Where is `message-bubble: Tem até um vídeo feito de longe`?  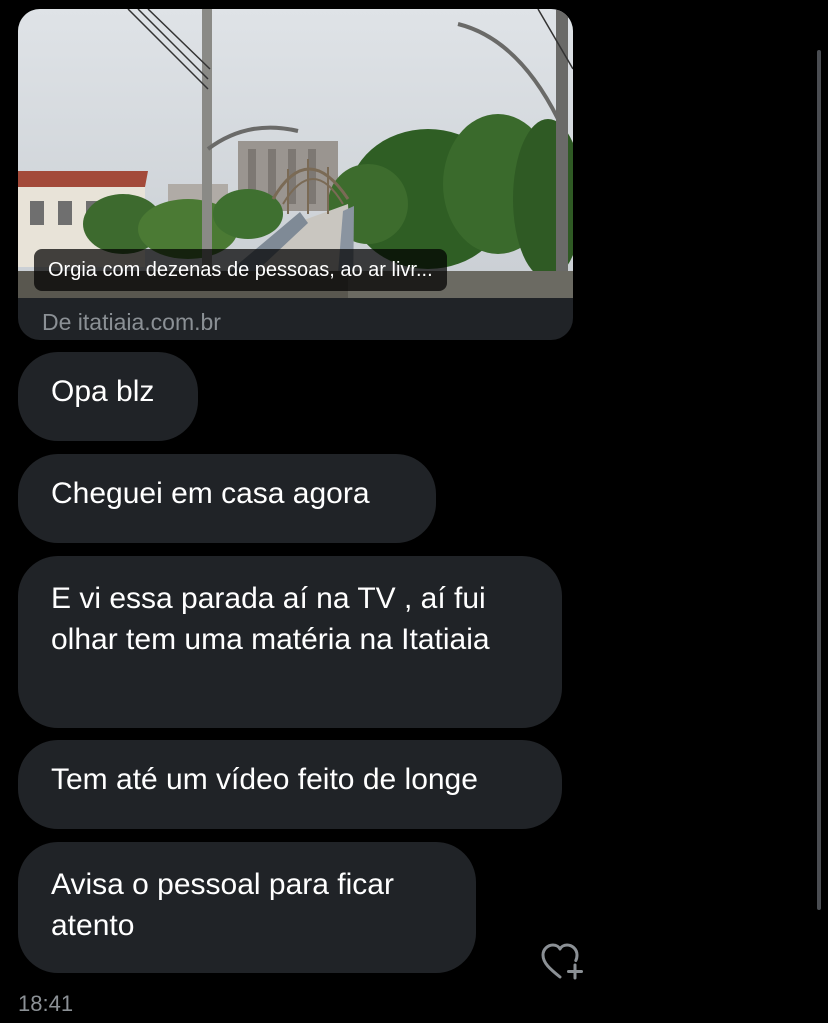 message-bubble: Tem até um vídeo feito de longe is located at coordinates (290, 784).